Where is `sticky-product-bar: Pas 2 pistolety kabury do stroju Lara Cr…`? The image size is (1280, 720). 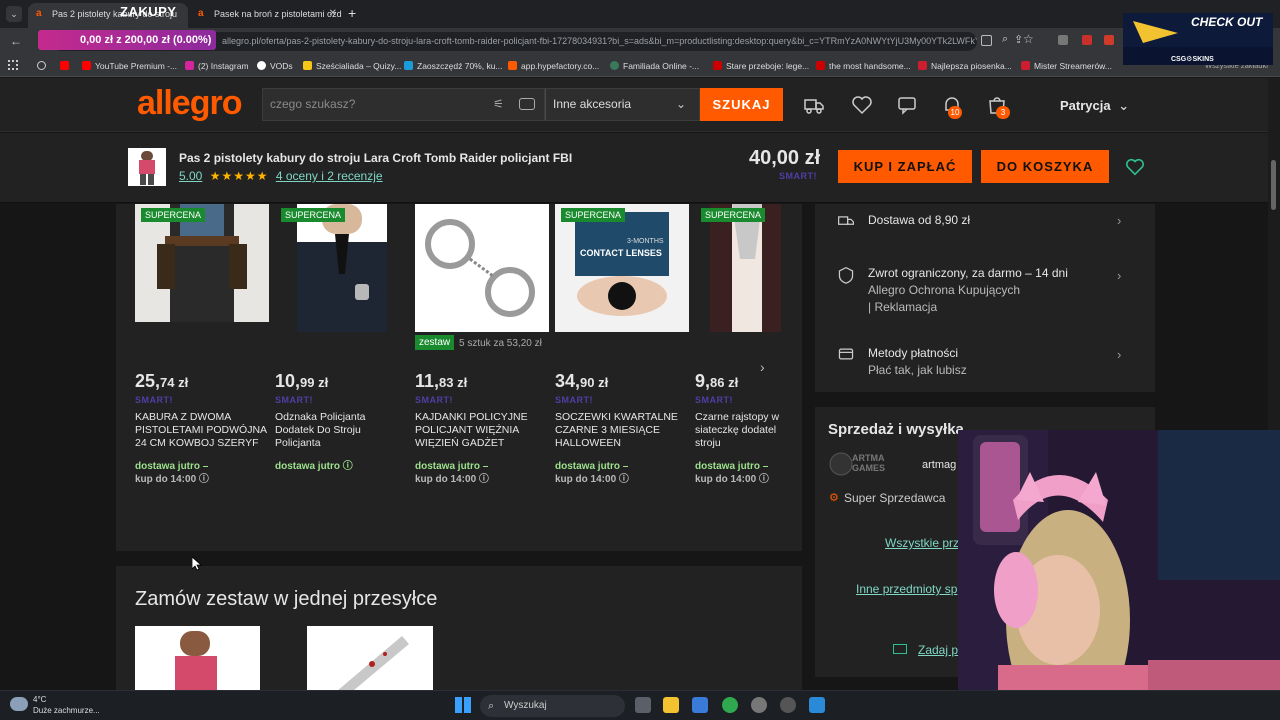 sticky-product-bar: Pas 2 pistolety kabury do stroju Lara Cr… is located at coordinates (640, 168).